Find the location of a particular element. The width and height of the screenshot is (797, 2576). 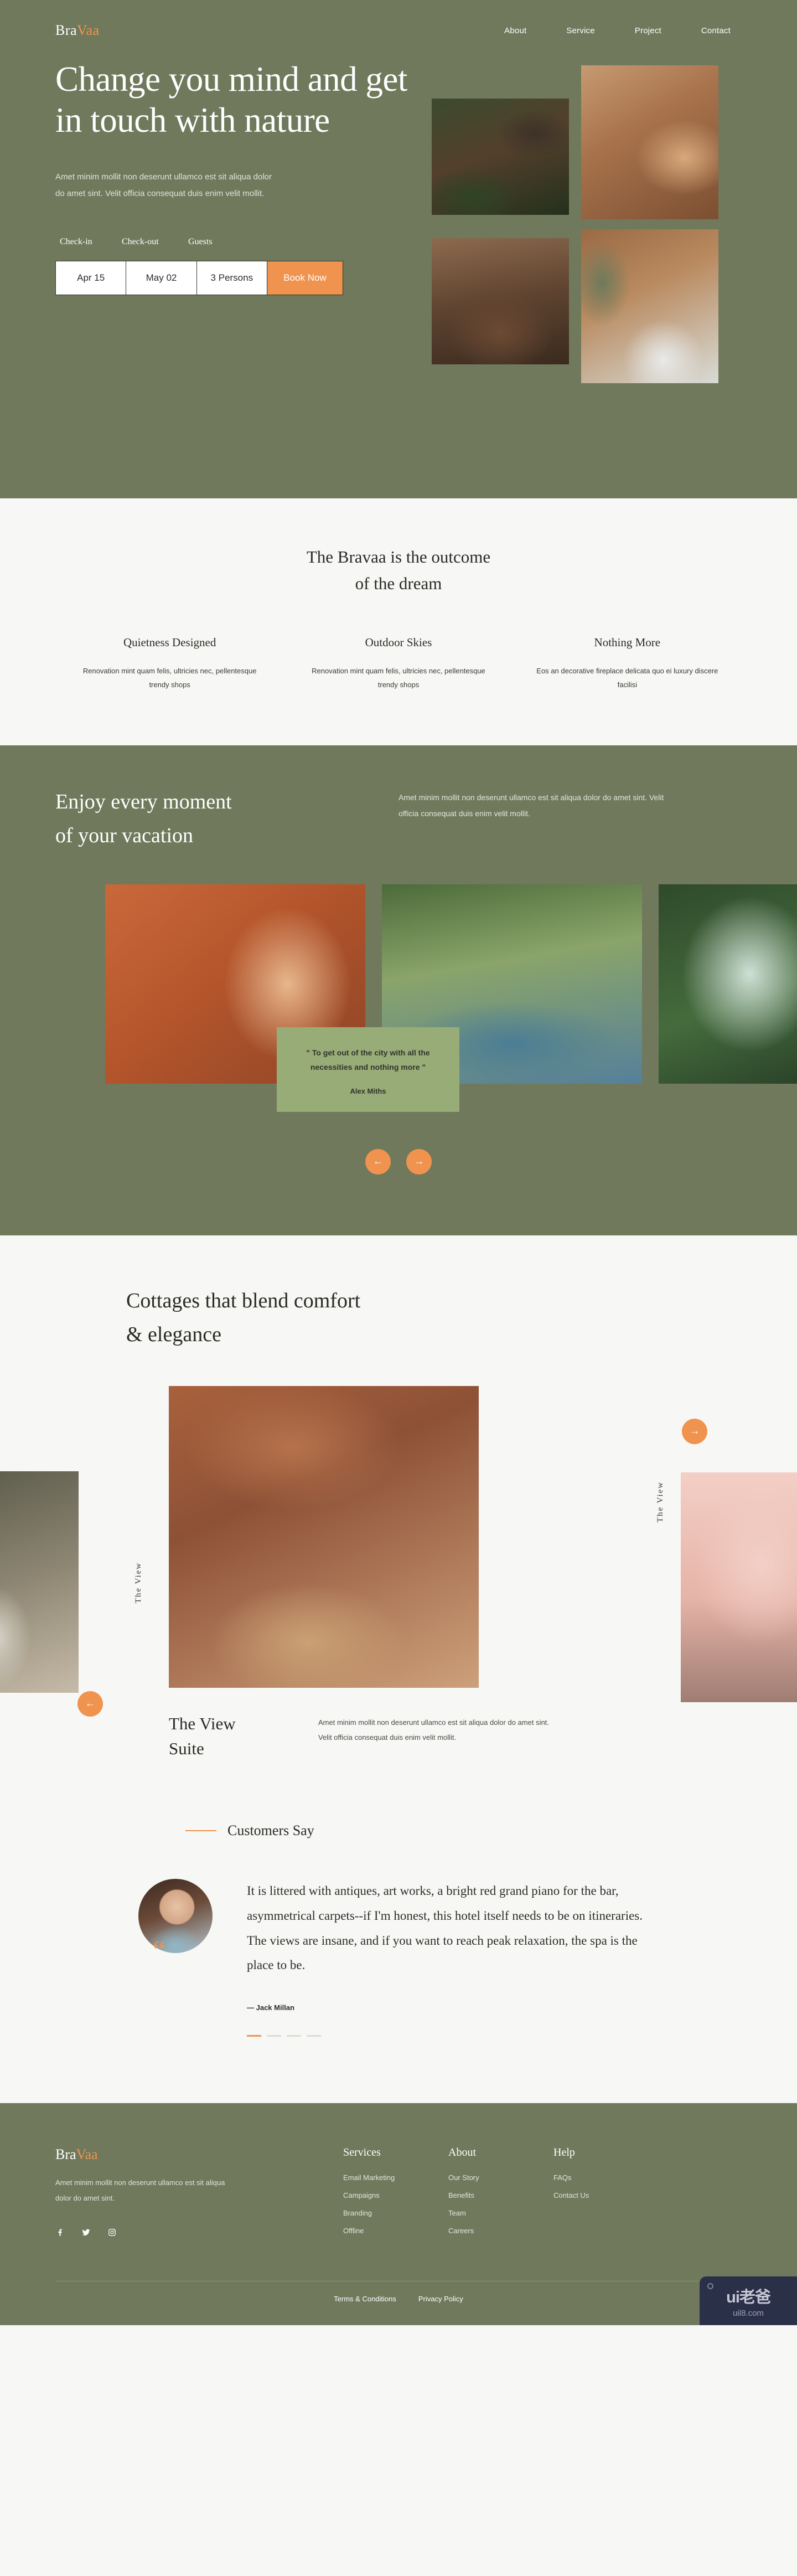

hero-image-forest-cabin is located at coordinates (501, 157).